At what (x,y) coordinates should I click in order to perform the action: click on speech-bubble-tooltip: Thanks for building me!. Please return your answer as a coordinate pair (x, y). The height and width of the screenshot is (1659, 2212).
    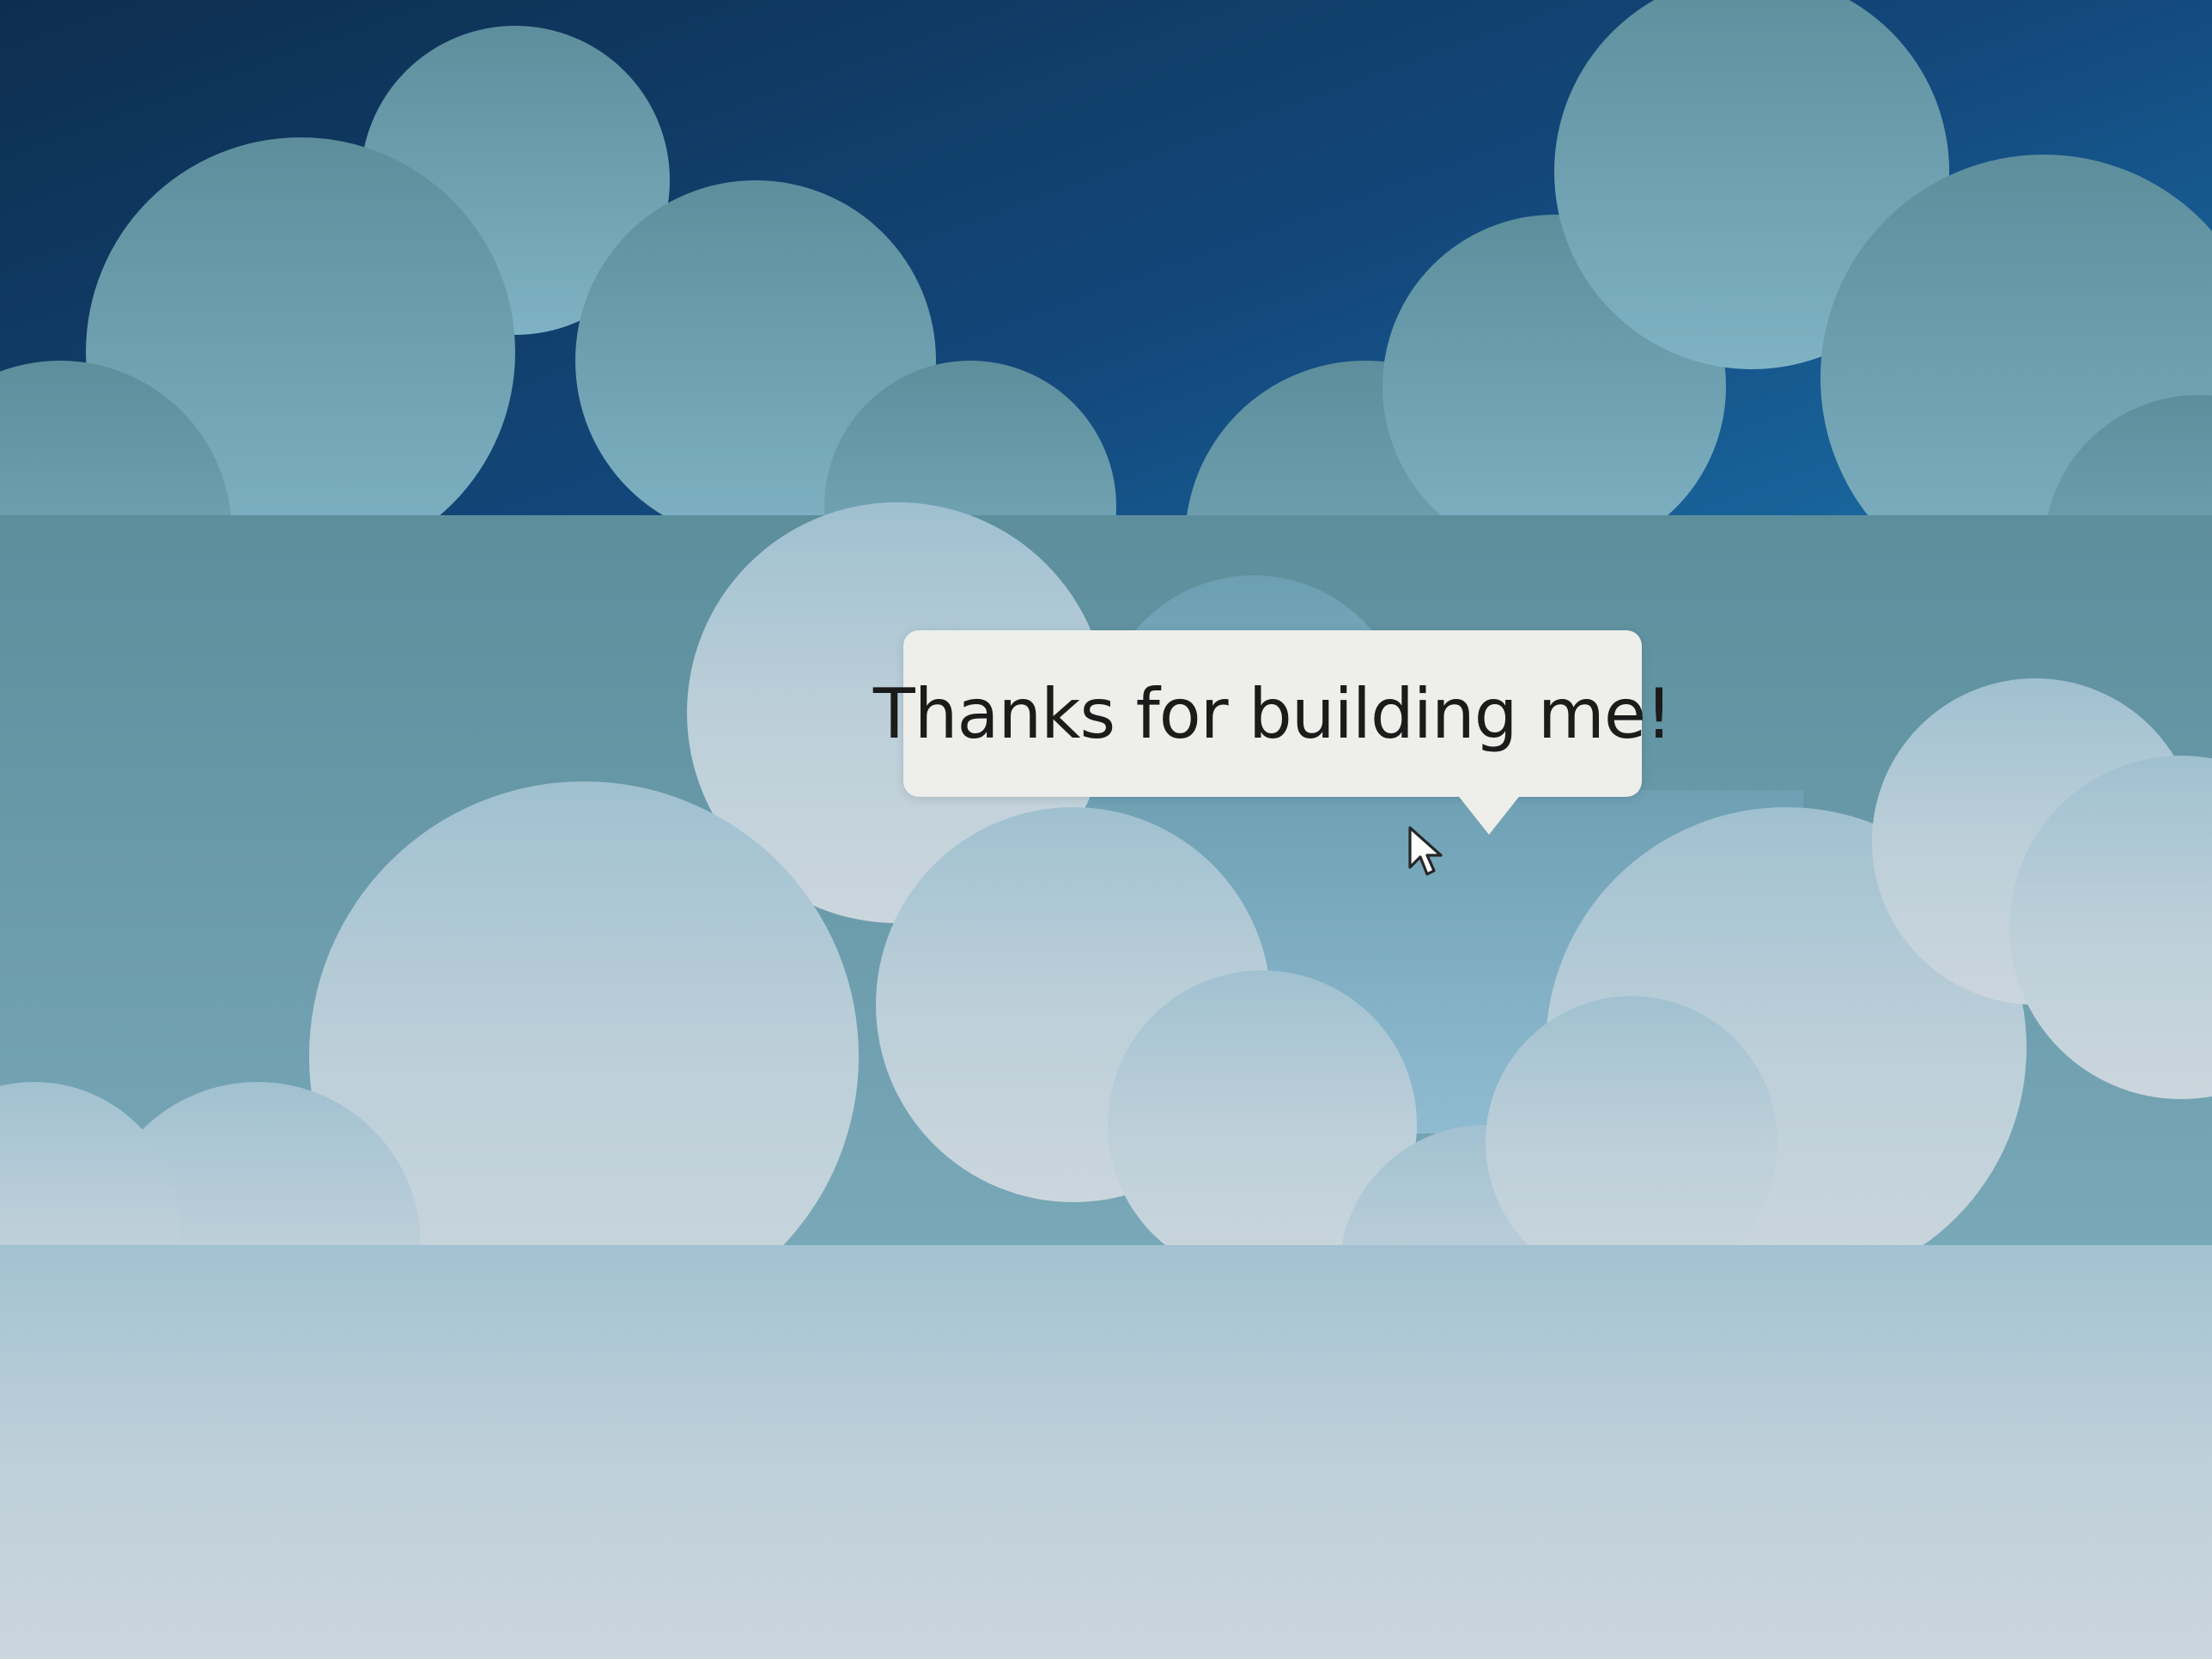
    Looking at the image, I should click on (1273, 714).